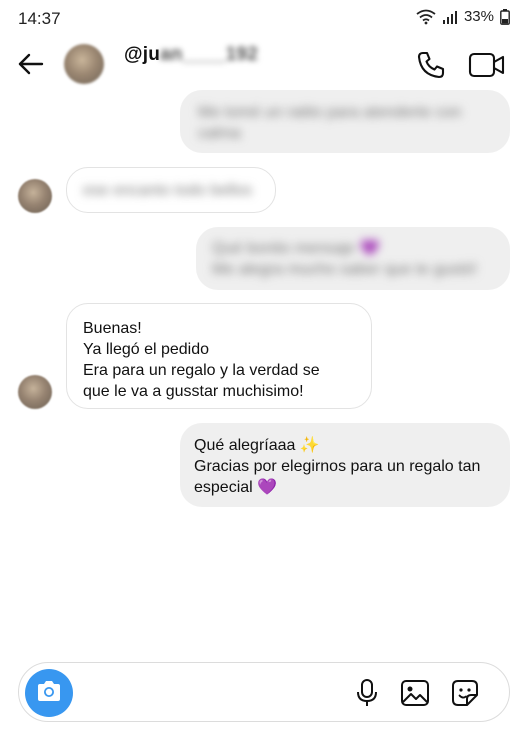 The image size is (528, 740). I want to click on message-line: que le va a gusstar muchisimo!, so click(193, 391).